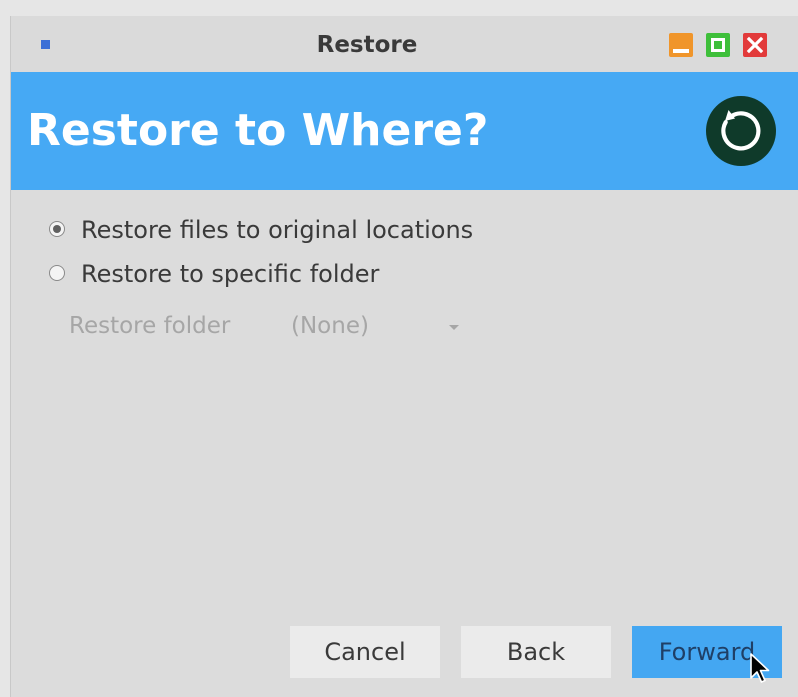  Describe the element at coordinates (681, 51) in the screenshot. I see `minimize-icon` at that location.